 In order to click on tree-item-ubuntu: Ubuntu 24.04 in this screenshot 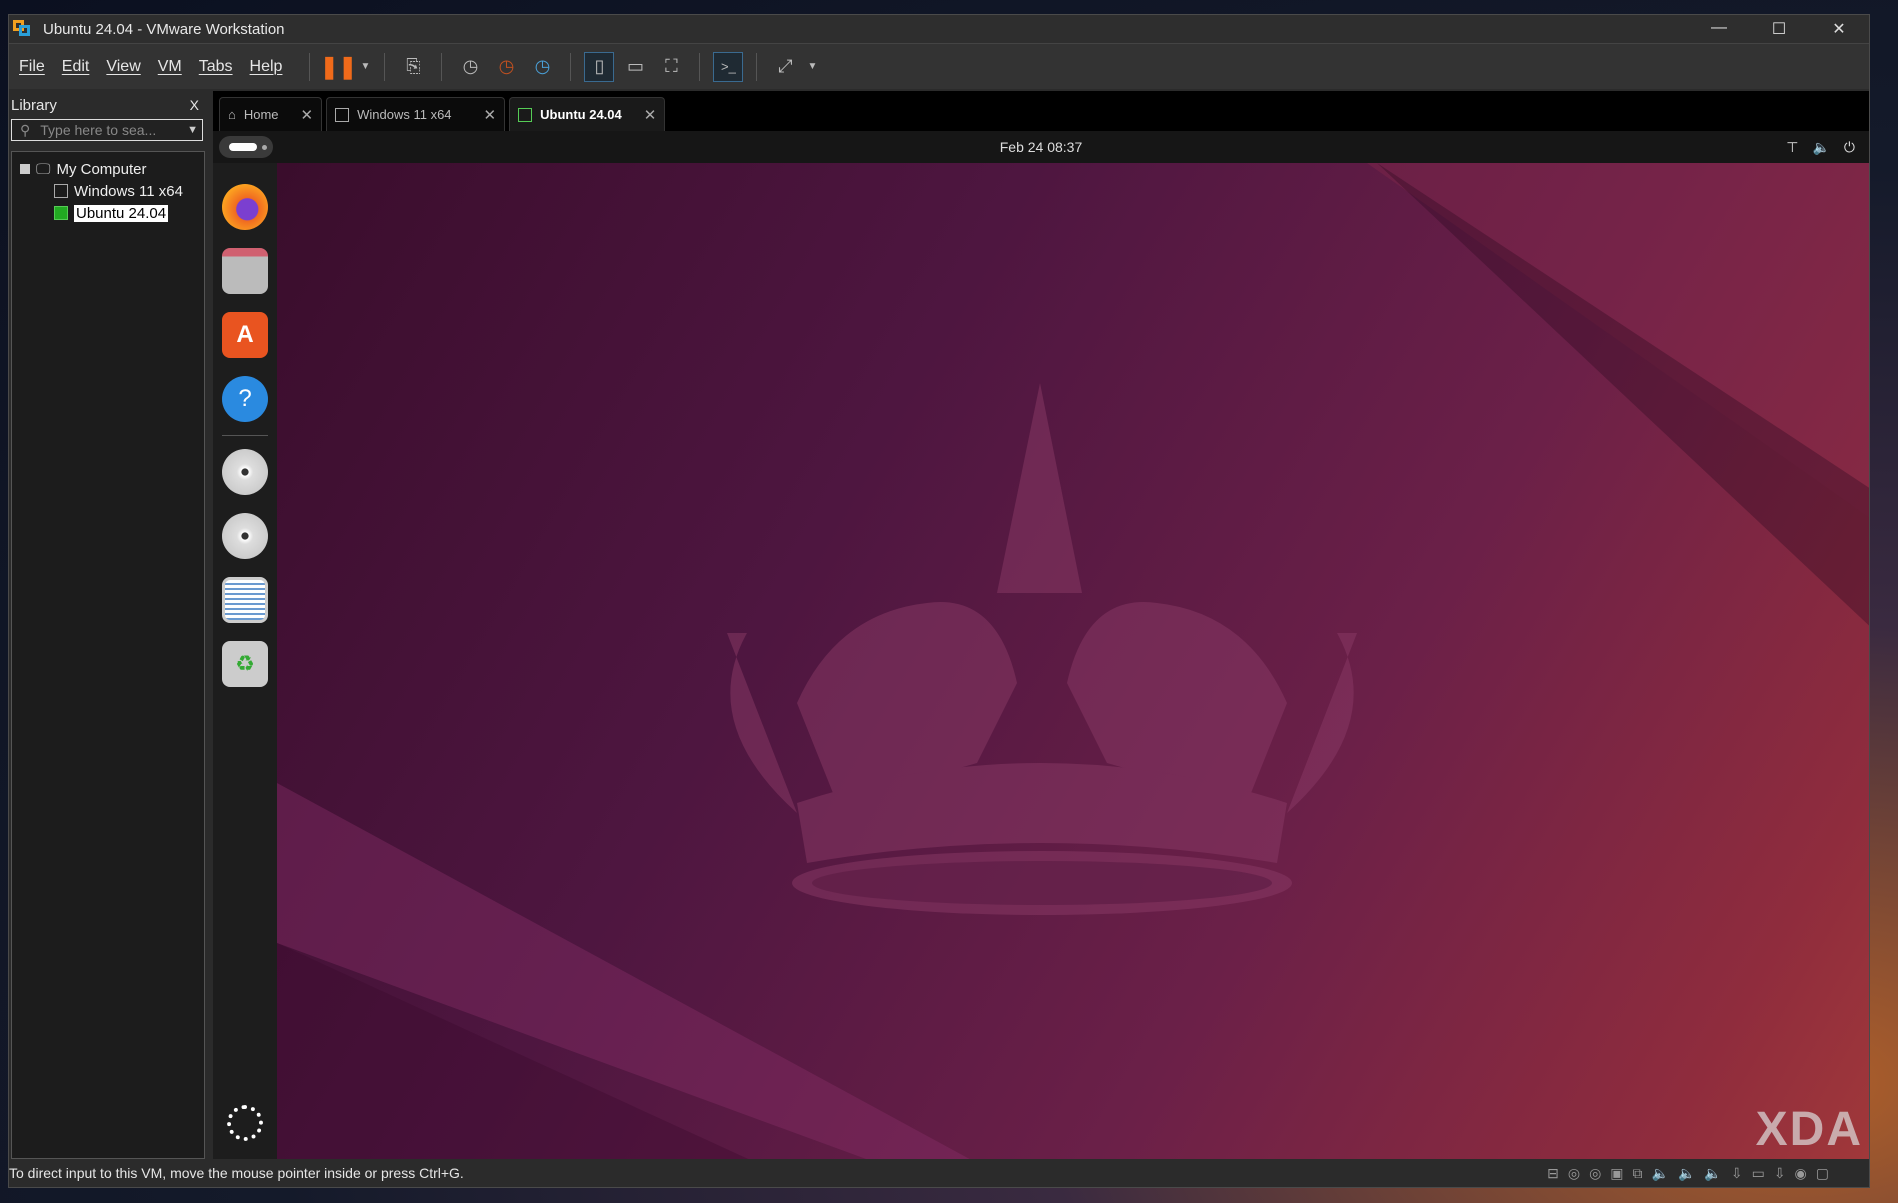, I will do `click(112, 213)`.